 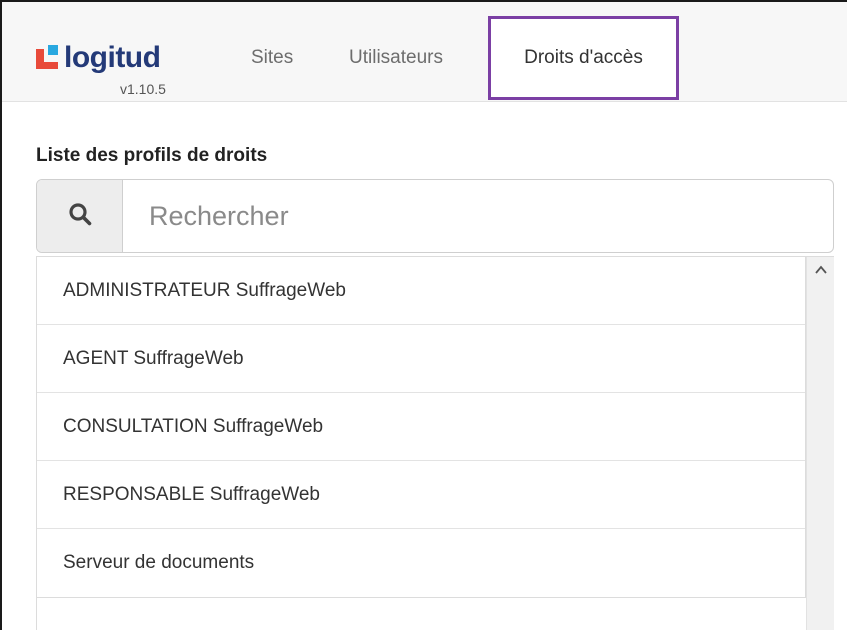 I want to click on list-item: ADMINISTRATEUR SuffrageWeb, so click(x=421, y=291).